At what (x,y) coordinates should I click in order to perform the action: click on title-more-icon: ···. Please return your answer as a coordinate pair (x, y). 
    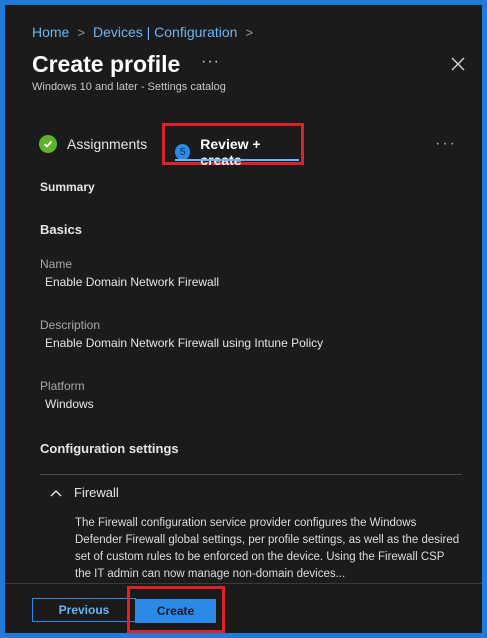
    Looking at the image, I should click on (210, 62).